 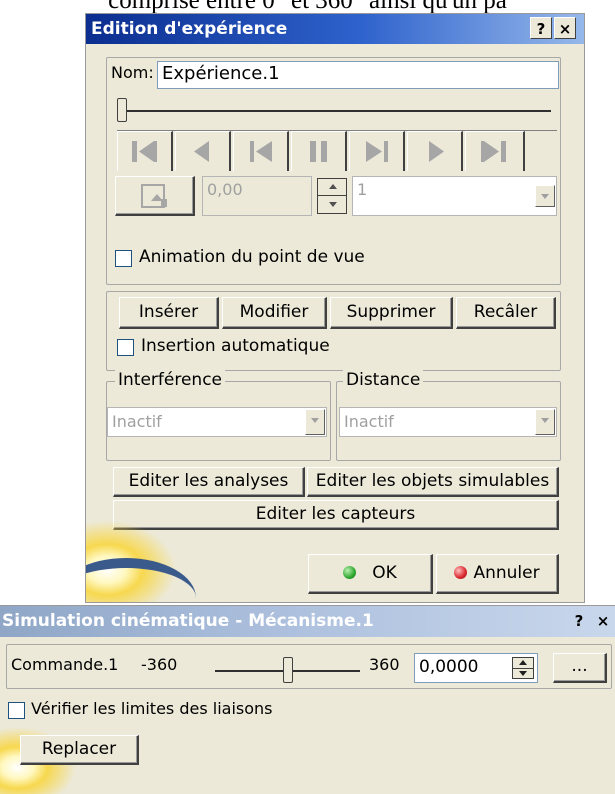 I want to click on vcr-toolbar, so click(x=337, y=150).